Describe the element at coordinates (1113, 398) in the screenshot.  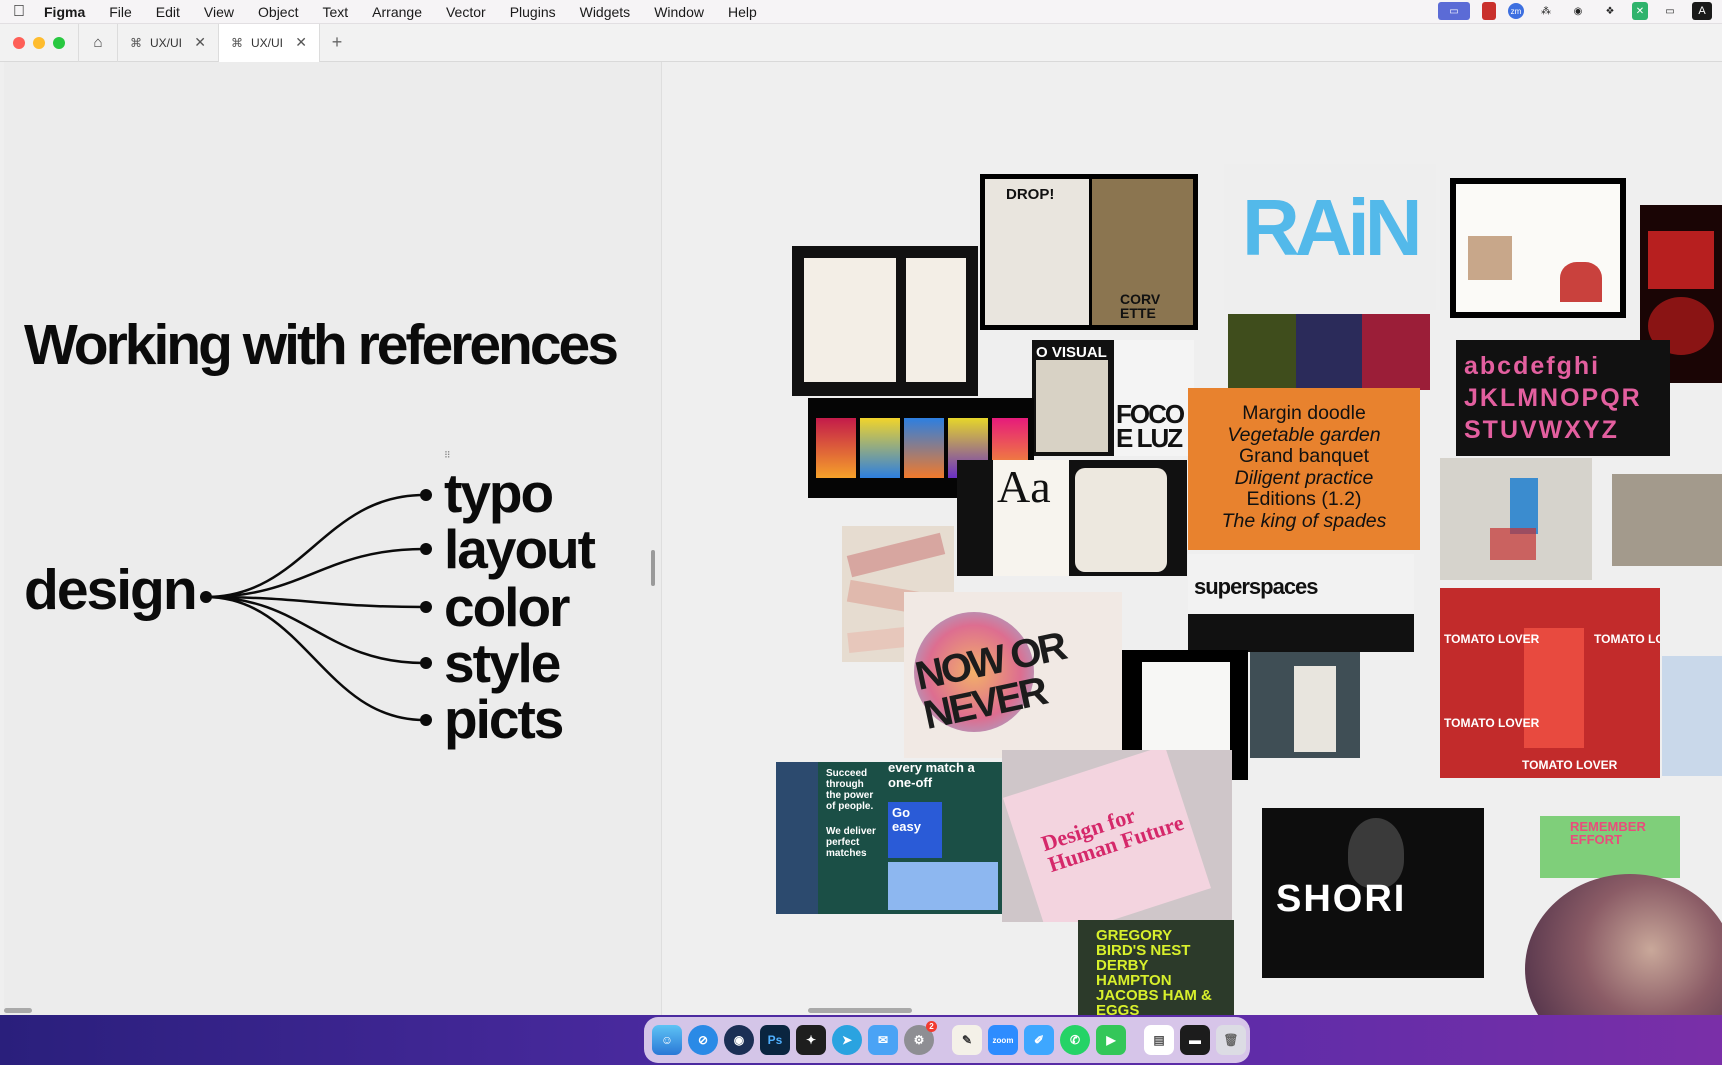
I see `reference-image-o-visual: O VISUAL FOCO E LUZ` at that location.